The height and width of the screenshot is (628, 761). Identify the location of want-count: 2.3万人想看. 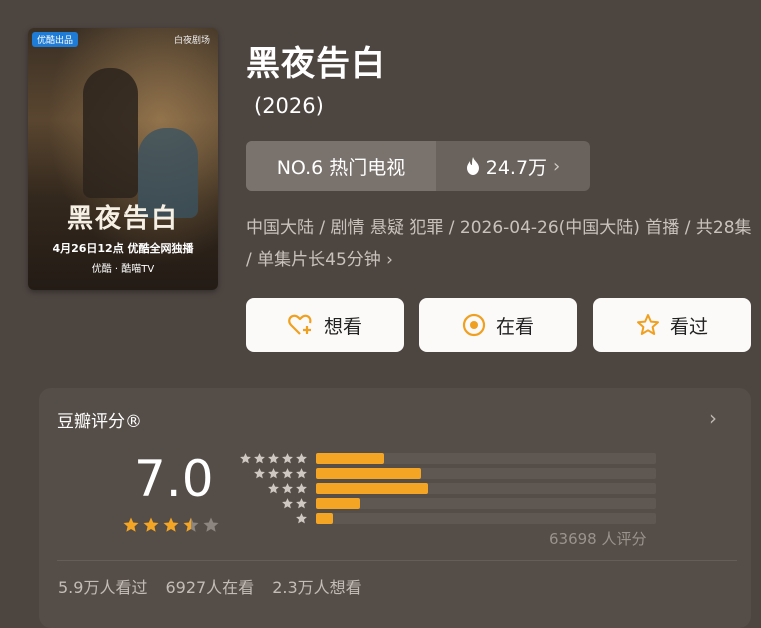
(317, 587).